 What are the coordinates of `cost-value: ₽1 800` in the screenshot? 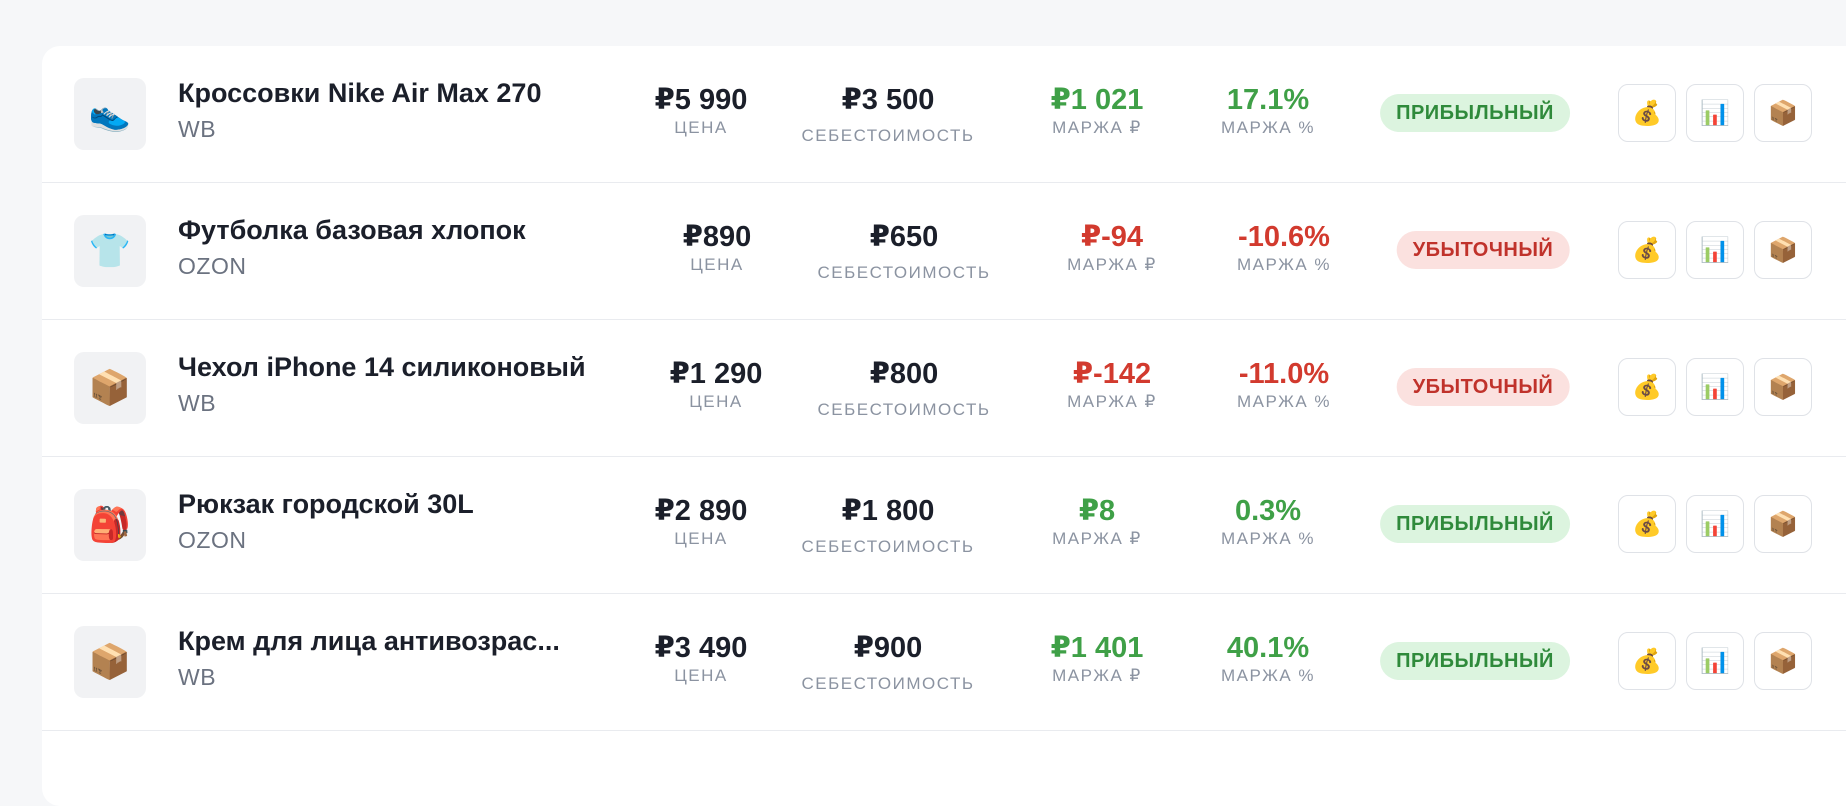 It's located at (888, 511).